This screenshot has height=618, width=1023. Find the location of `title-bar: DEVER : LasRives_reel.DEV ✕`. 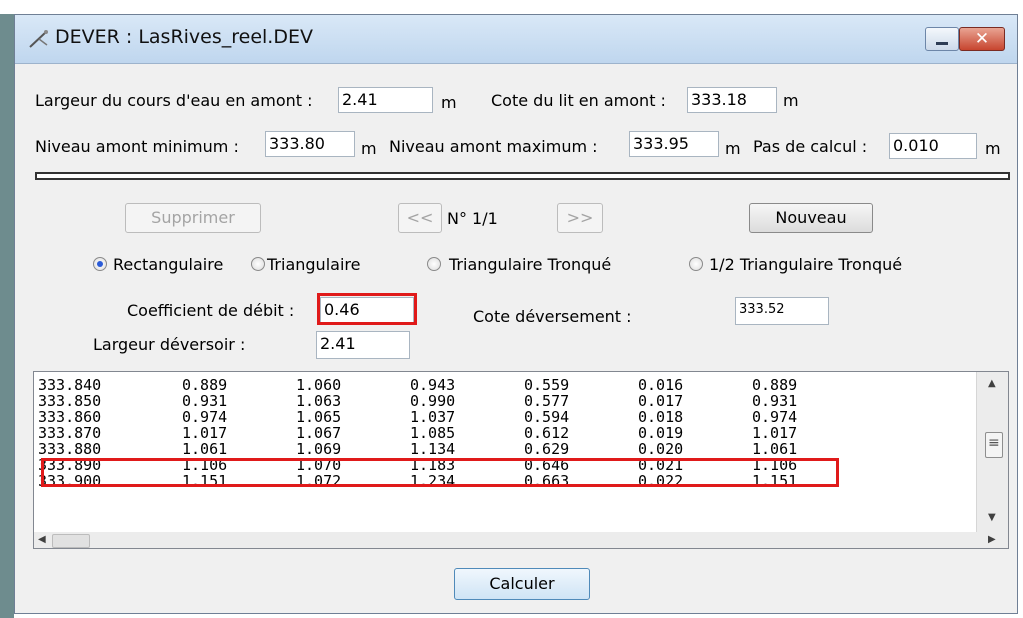

title-bar: DEVER : LasRives_reel.DEV ✕ is located at coordinates (516, 39).